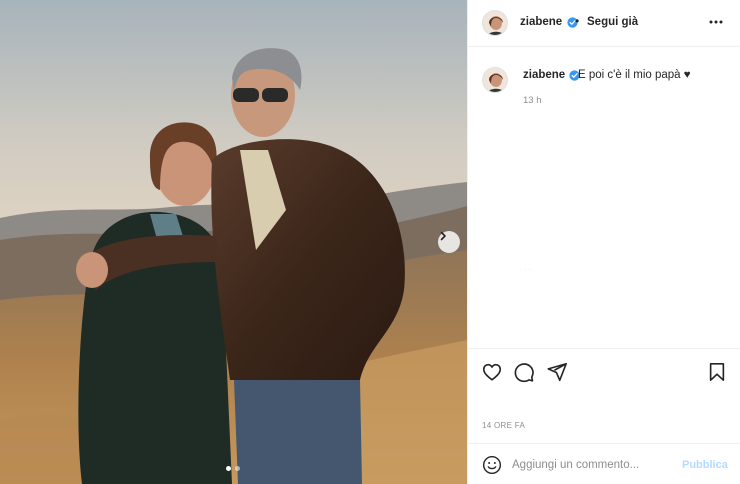  I want to click on add-comment-bar: Pubblica, so click(604, 463).